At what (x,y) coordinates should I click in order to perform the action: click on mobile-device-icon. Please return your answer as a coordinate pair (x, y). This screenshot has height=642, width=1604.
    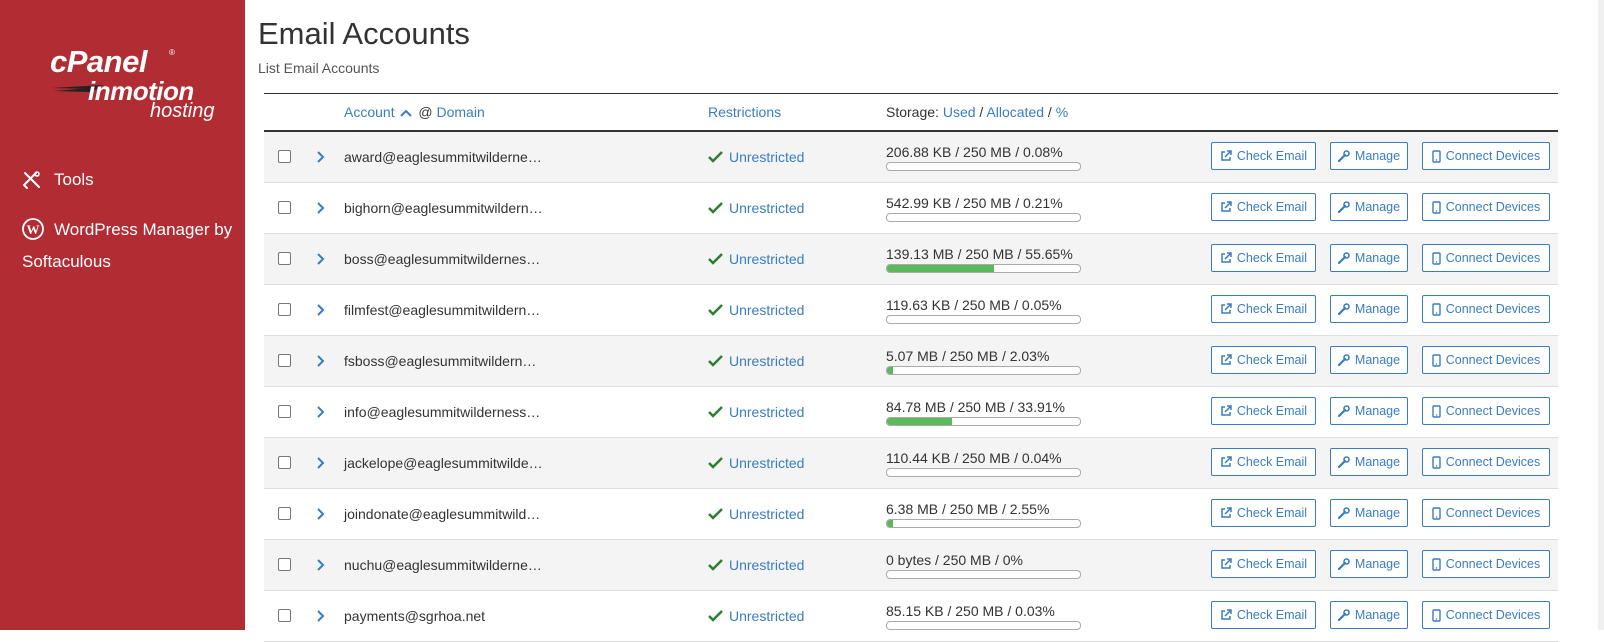
    Looking at the image, I should click on (1436, 309).